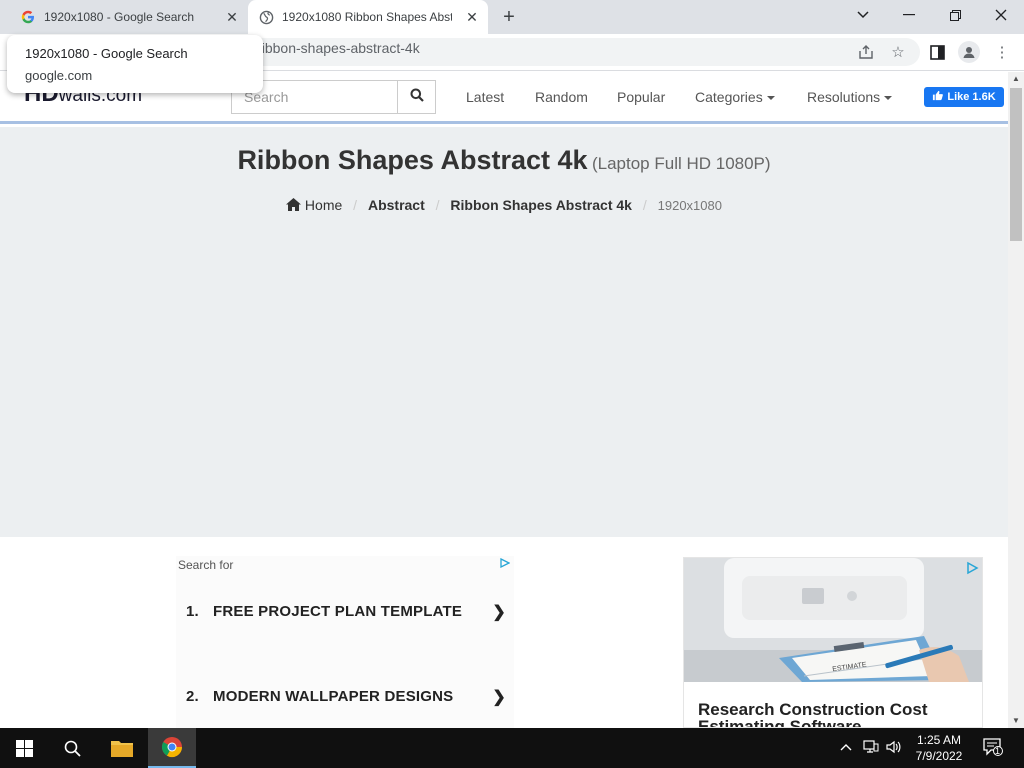 The height and width of the screenshot is (768, 1024). I want to click on home-icon, so click(295, 205).